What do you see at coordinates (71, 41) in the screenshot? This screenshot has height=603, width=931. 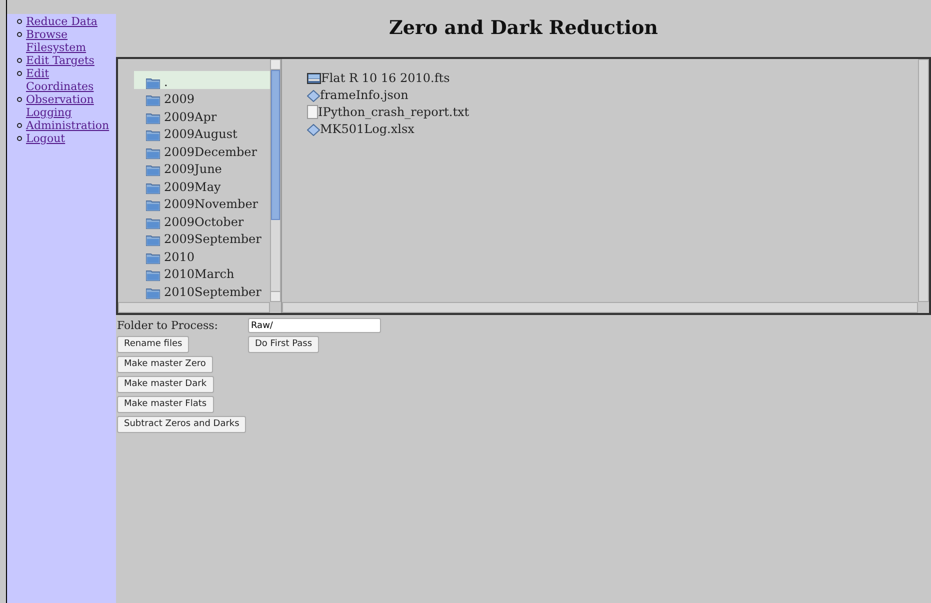 I see `nav-link: Browse Filesystem` at bounding box center [71, 41].